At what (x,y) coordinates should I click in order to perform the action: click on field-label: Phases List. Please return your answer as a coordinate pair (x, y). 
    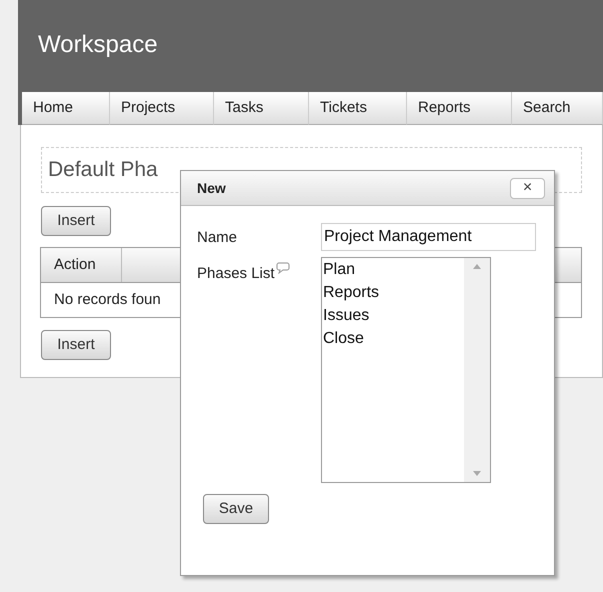
    Looking at the image, I should click on (236, 274).